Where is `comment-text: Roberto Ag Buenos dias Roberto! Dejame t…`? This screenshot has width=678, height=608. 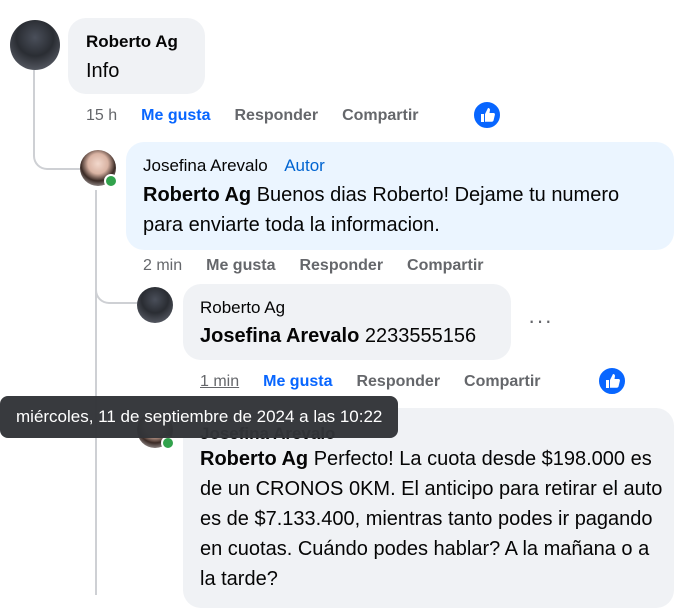 comment-text: Roberto Ag Buenos dias Roberto! Dejame t… is located at coordinates (381, 210).